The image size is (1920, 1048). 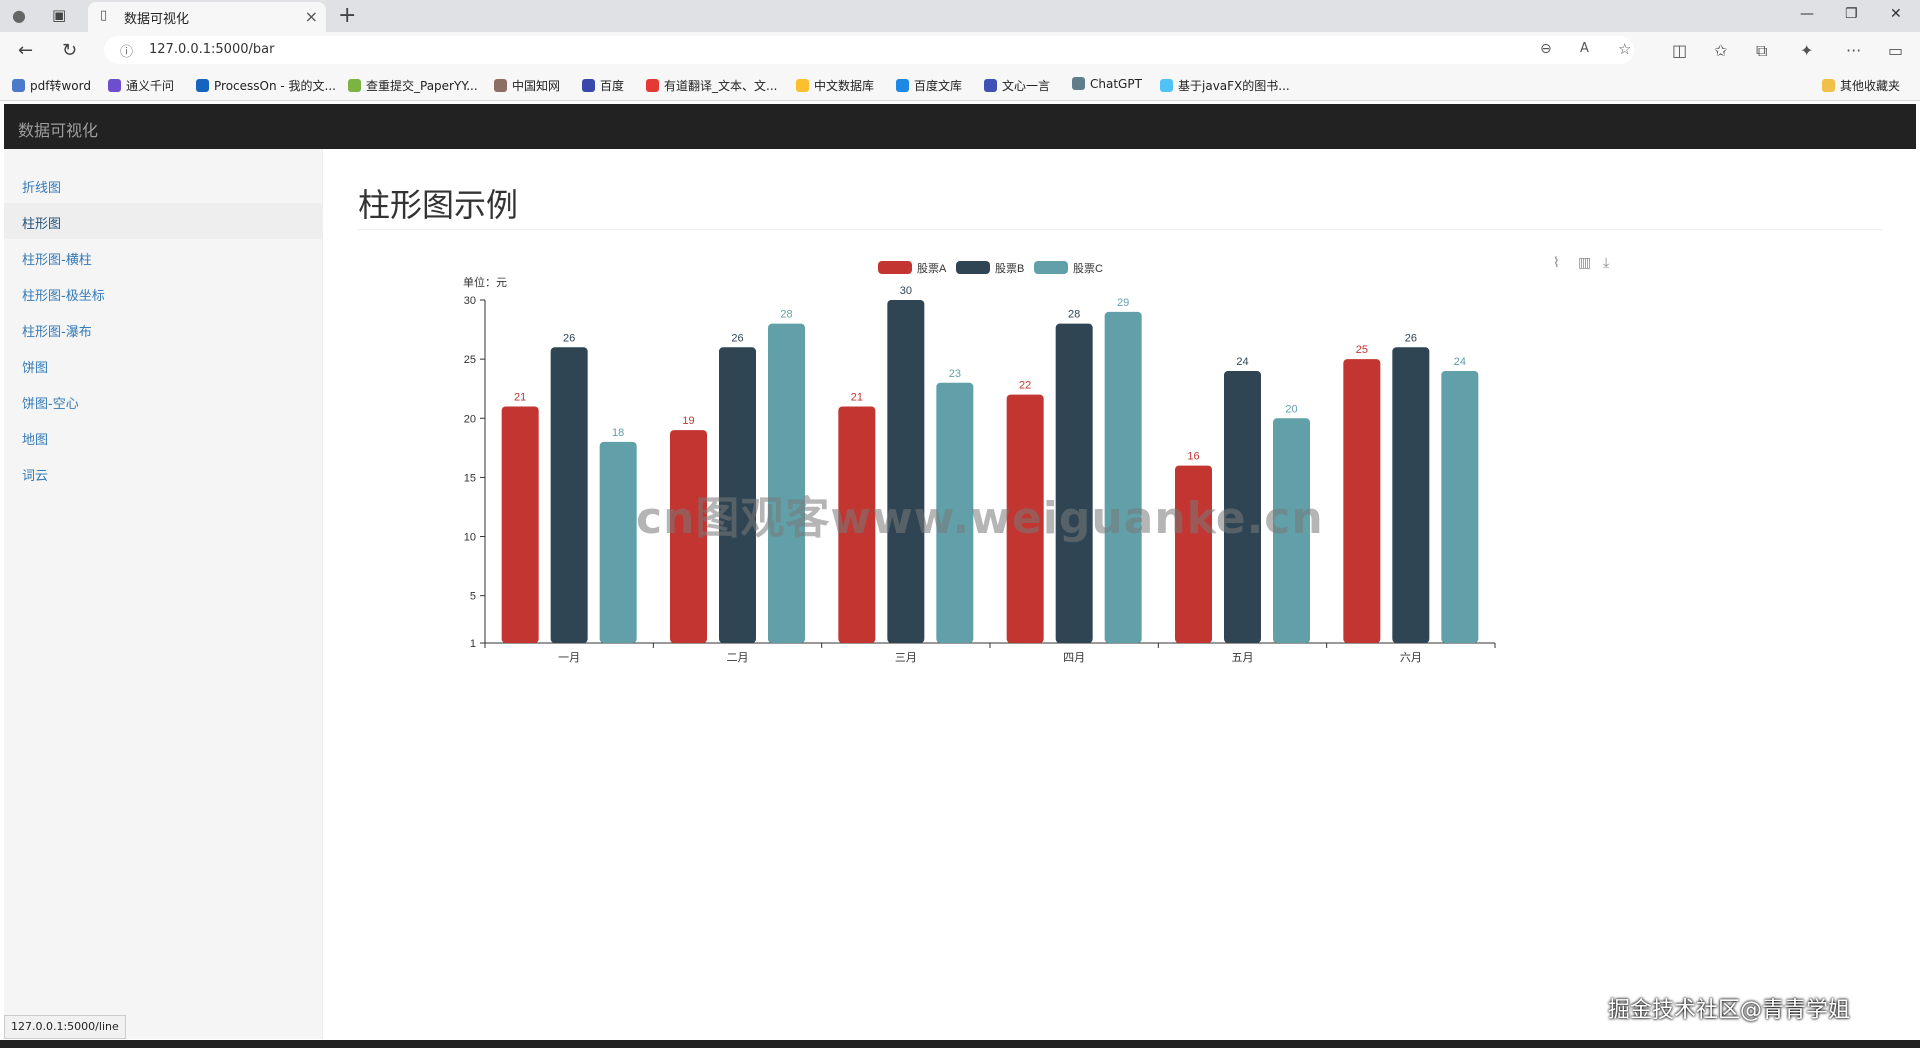 What do you see at coordinates (738, 658) in the screenshot?
I see `x-tick-label: 二月` at bounding box center [738, 658].